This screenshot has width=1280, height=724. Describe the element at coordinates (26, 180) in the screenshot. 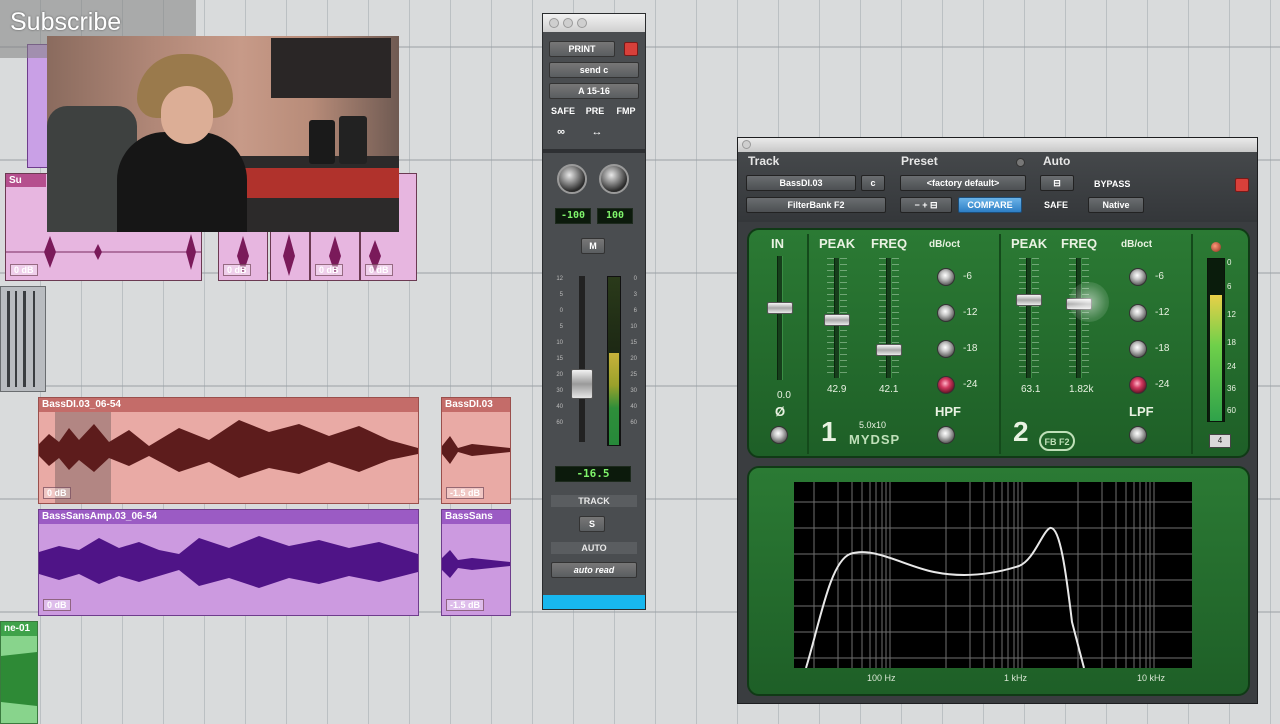

I see `region-name: Su` at that location.